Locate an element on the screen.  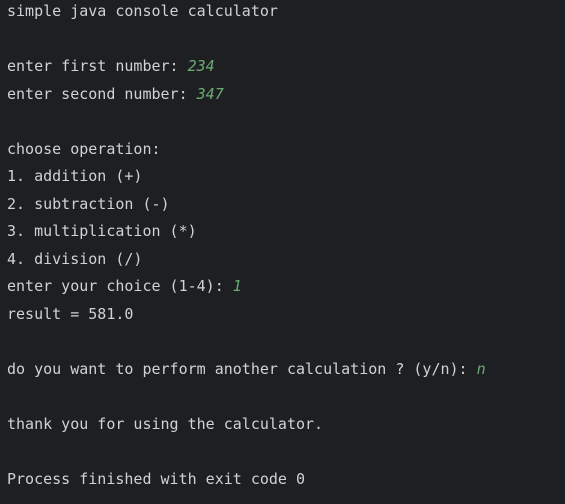
choice-line: enter your choice (1-4): 1 is located at coordinates (124, 286).